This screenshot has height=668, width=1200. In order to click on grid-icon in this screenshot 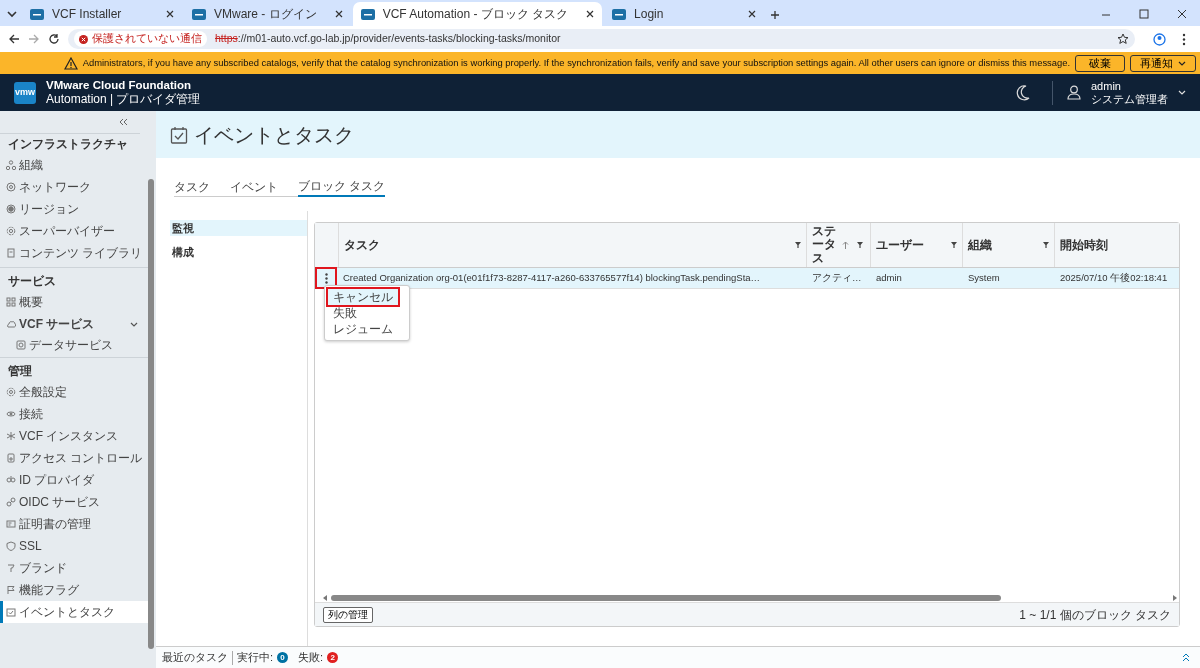, I will do `click(11, 302)`.